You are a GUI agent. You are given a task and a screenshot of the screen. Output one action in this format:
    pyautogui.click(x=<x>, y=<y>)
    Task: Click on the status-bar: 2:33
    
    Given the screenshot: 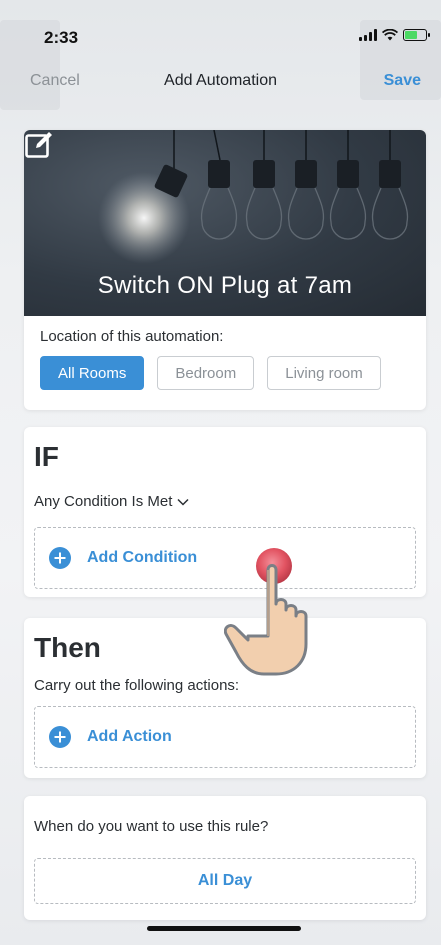 What is the action you would take?
    pyautogui.click(x=220, y=28)
    